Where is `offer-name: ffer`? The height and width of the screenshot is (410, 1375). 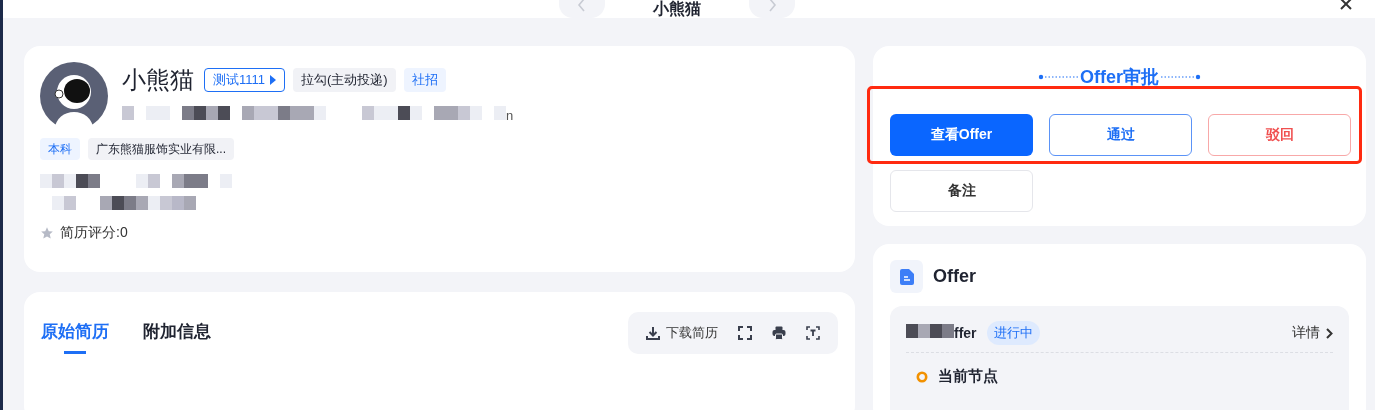
offer-name: ffer is located at coordinates (965, 333).